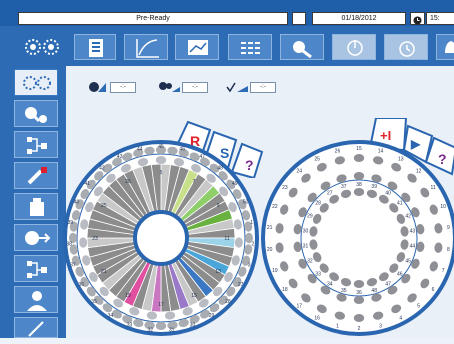  Describe the element at coordinates (95, 239) in the screenshot. I see `left-inner-number: 23` at that location.